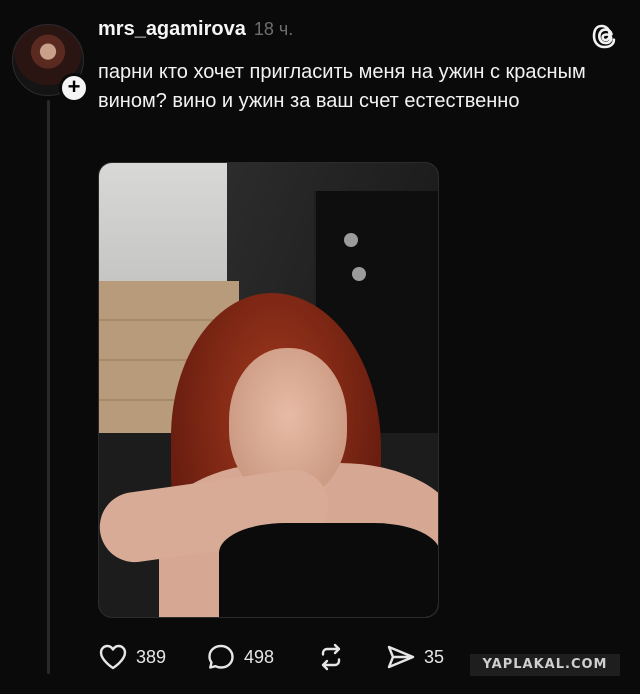  What do you see at coordinates (50, 63) in the screenshot?
I see `avatar: +` at bounding box center [50, 63].